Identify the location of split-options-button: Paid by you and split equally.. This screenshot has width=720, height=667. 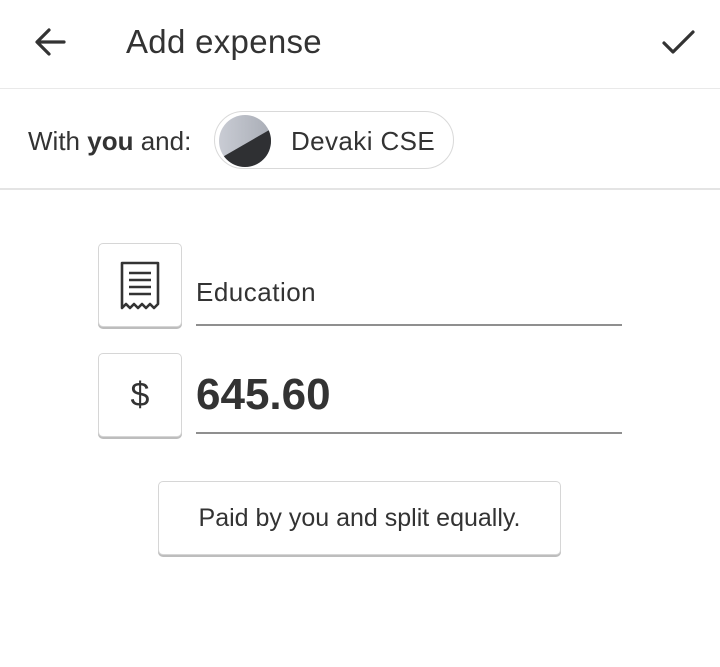
(359, 518).